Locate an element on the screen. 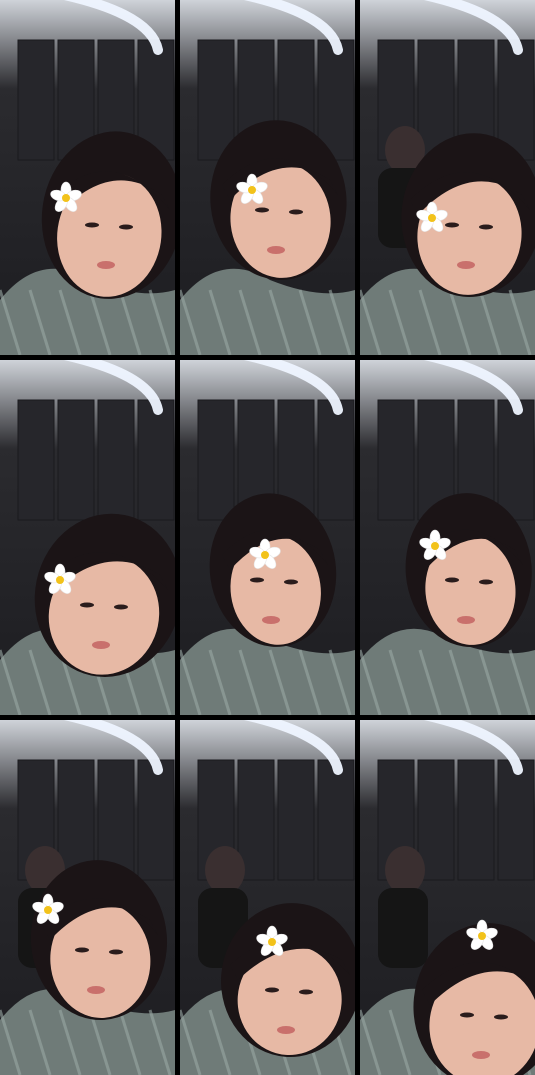  second-person-body is located at coordinates (403, 928).